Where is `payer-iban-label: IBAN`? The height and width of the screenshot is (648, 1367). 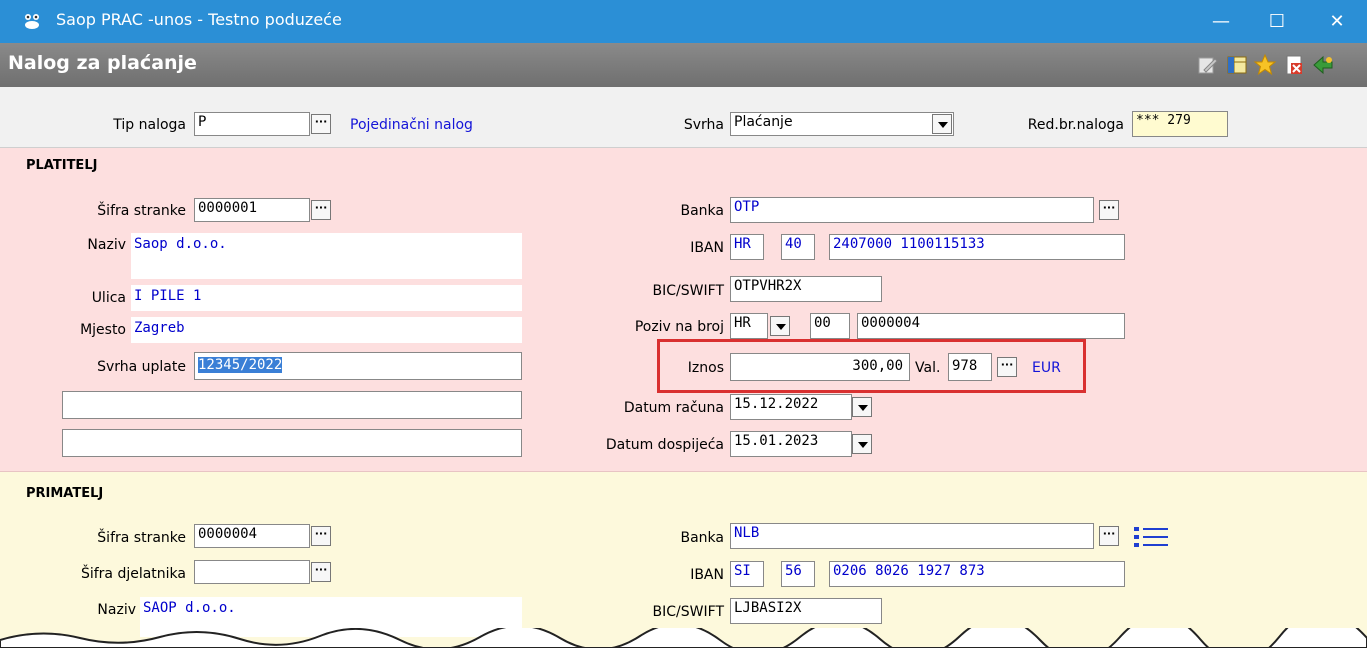 payer-iban-label: IBAN is located at coordinates (707, 248).